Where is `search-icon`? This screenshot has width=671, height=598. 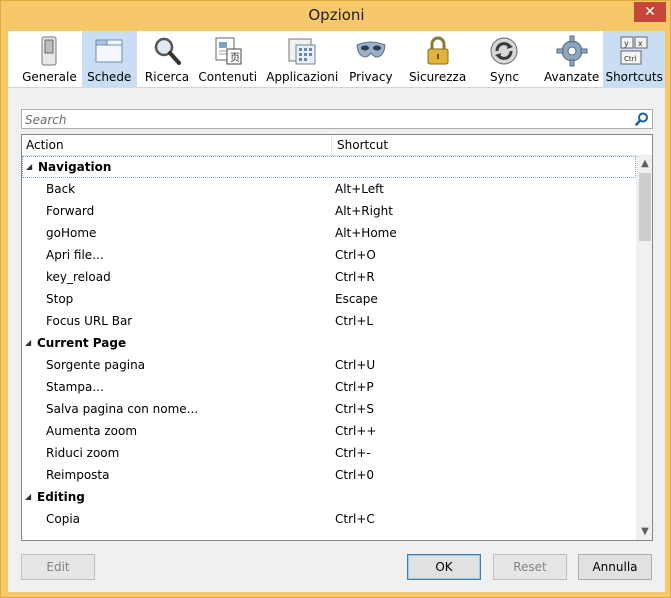
search-icon is located at coordinates (642, 119).